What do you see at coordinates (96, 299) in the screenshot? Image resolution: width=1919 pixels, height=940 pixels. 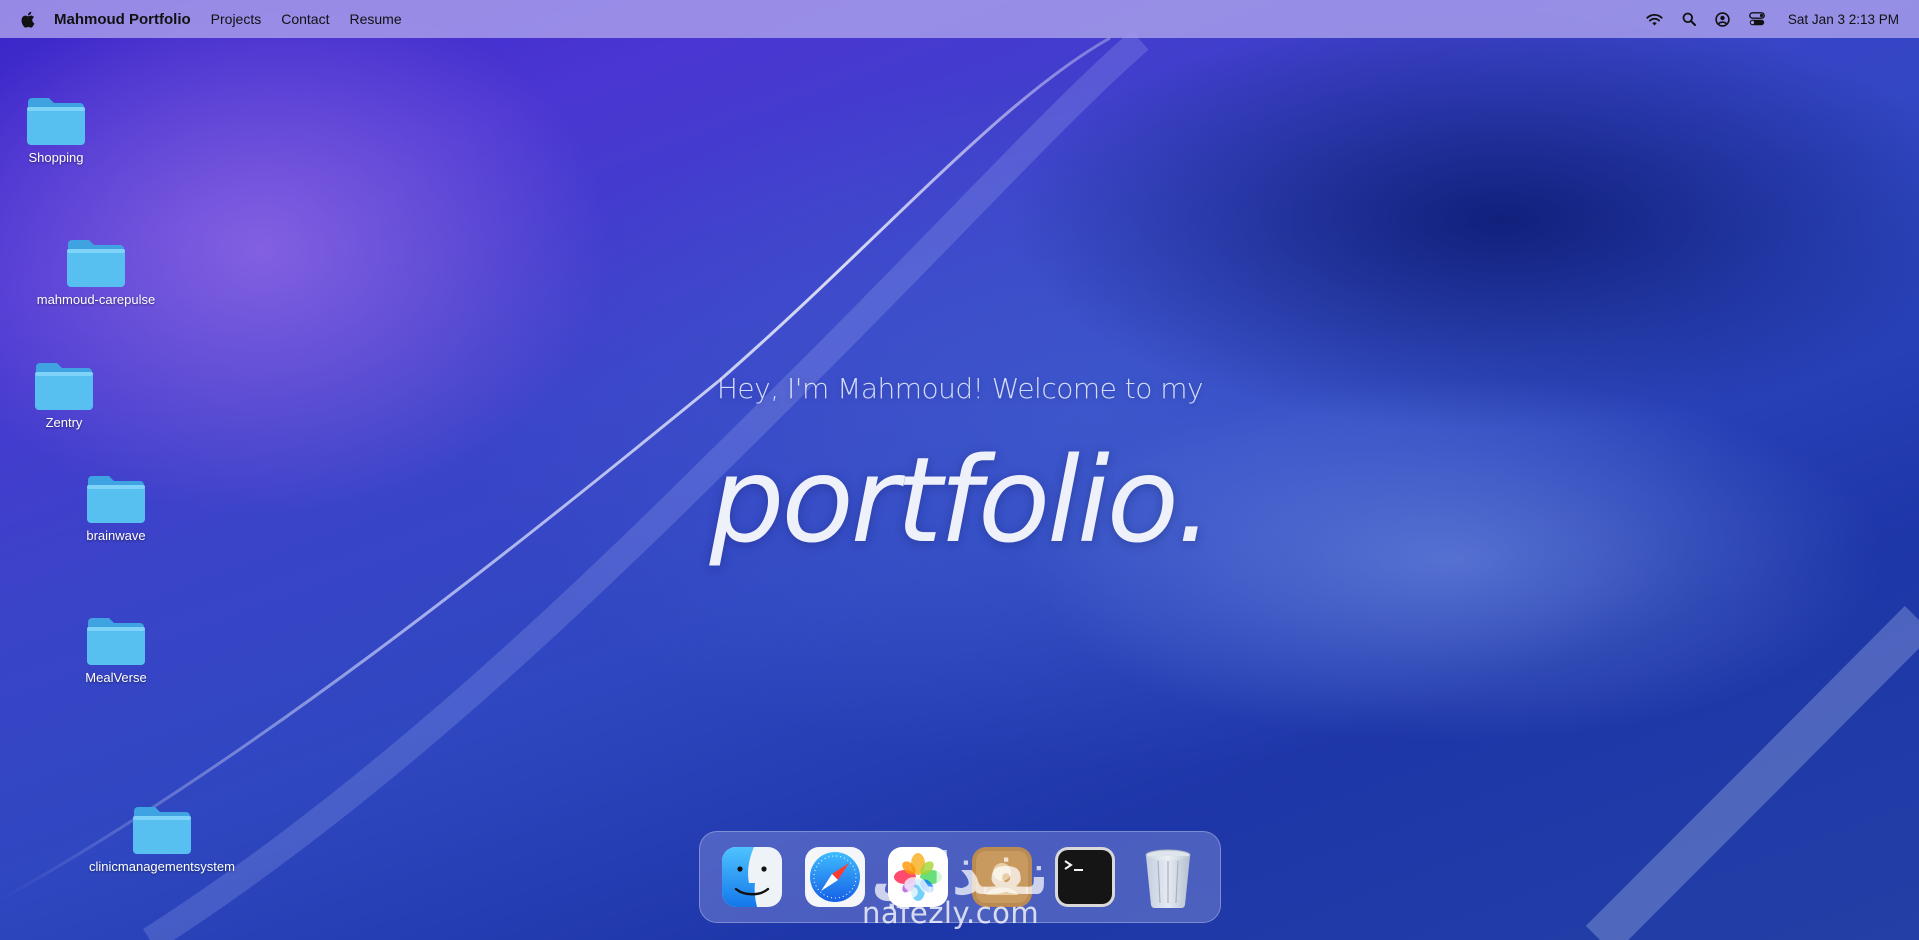 I see `folder-label: mahmoud-carepulse` at bounding box center [96, 299].